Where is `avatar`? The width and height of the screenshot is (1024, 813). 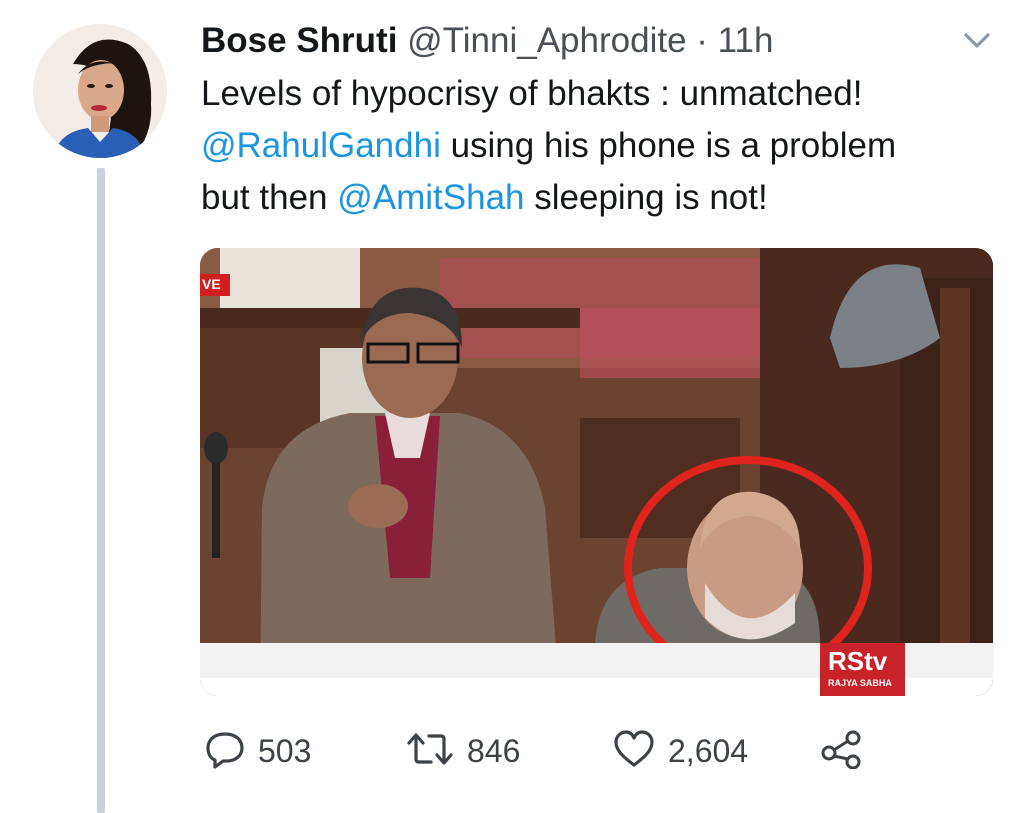
avatar is located at coordinates (100, 91).